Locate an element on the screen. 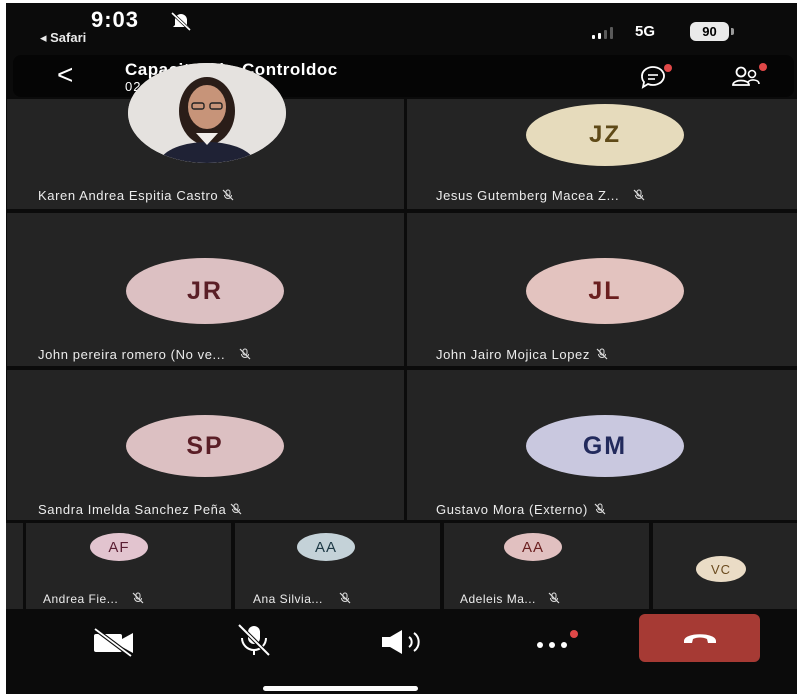 Image resolution: width=797 pixels, height=694 pixels. participant-avatar: JL is located at coordinates (605, 291).